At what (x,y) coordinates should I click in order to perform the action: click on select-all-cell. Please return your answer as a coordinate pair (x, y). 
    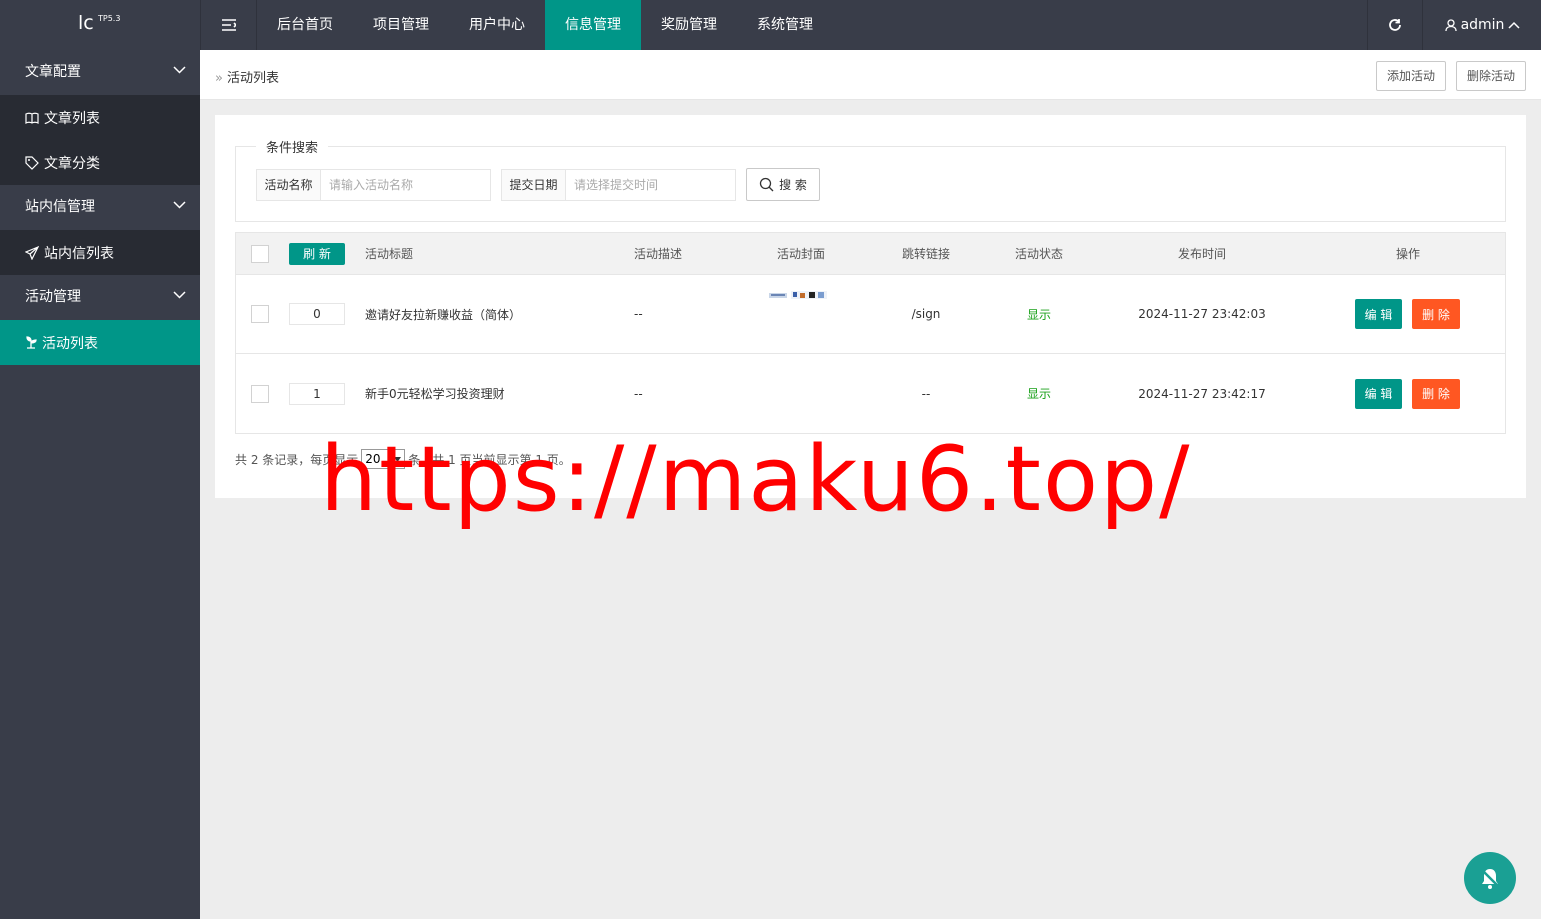
    Looking at the image, I should click on (260, 253).